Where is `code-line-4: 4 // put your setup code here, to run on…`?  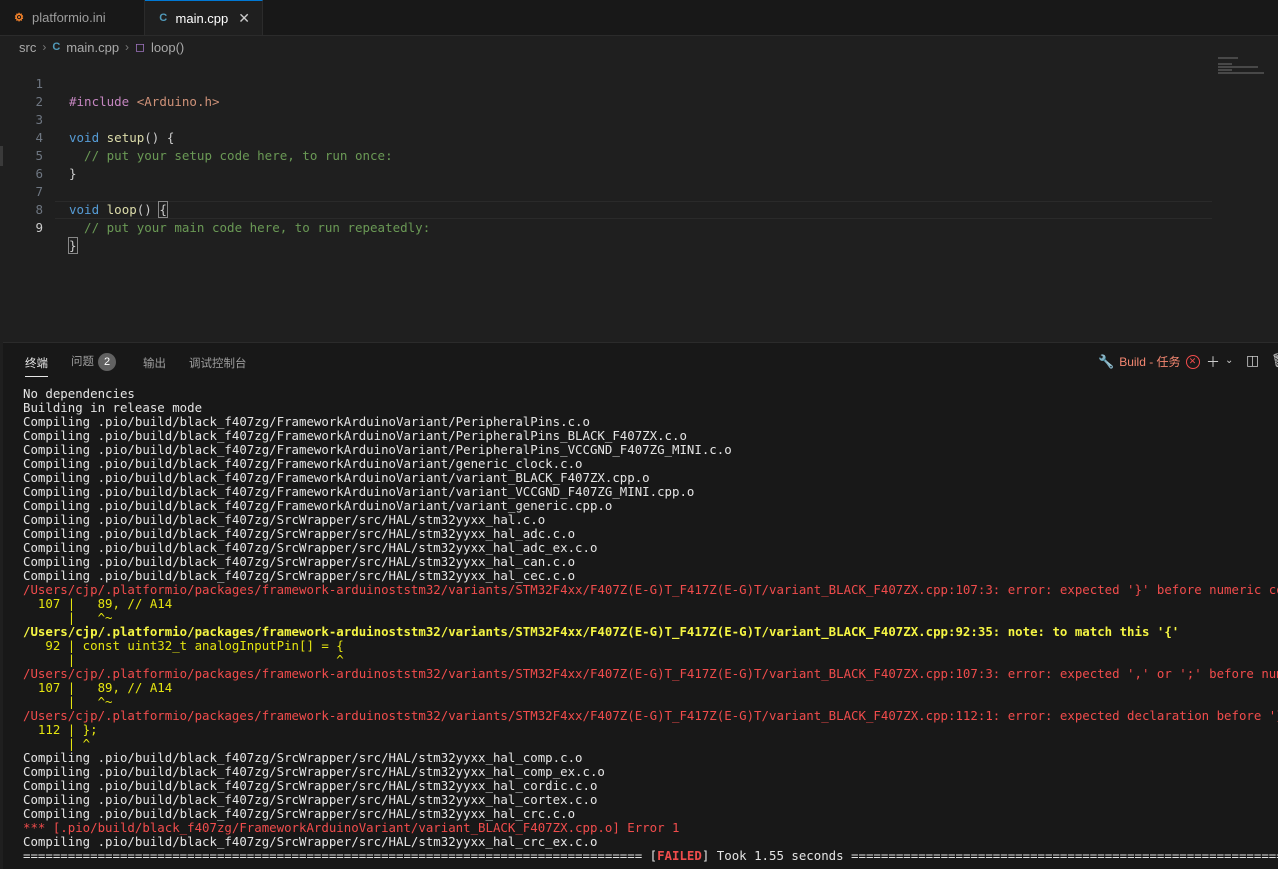 code-line-4: 4 // put your setup code here, to run on… is located at coordinates (214, 146).